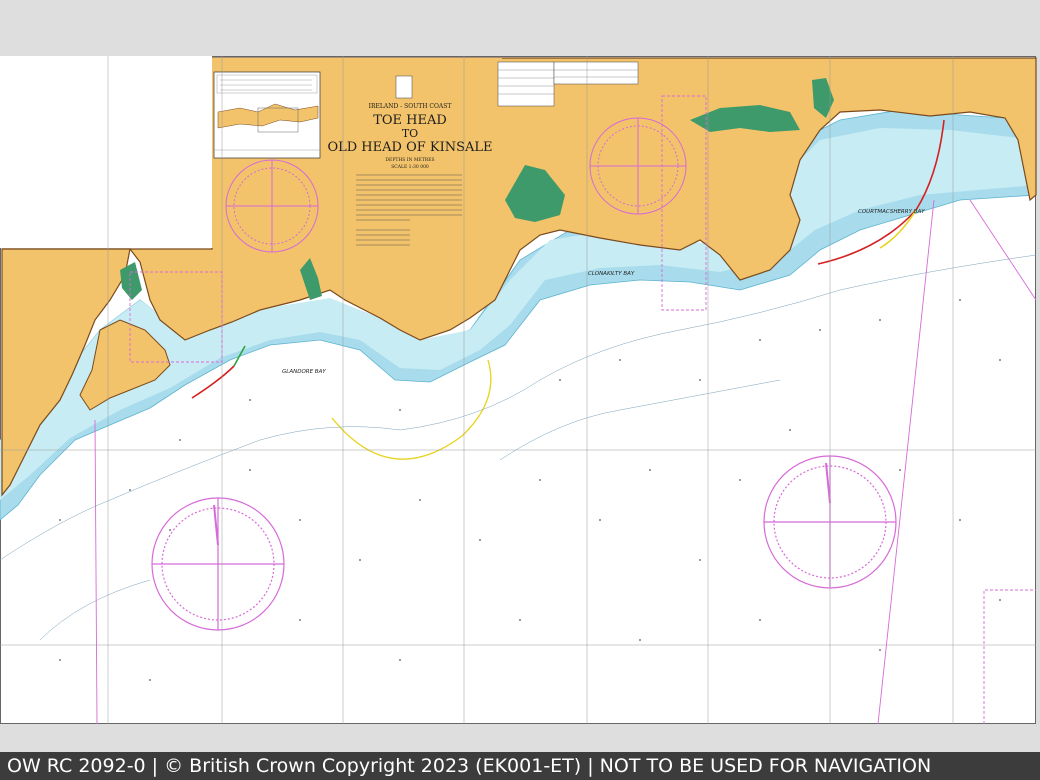  I want to click on label-glandore-bay: GLANDORE BAY, so click(304, 372).